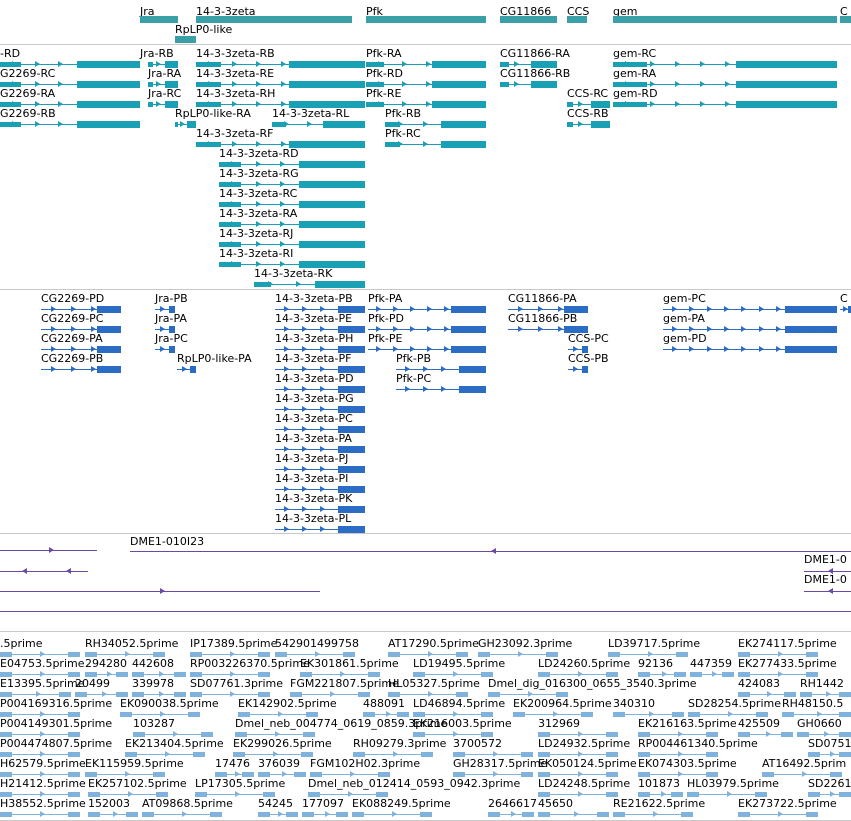 This screenshot has width=851, height=821. What do you see at coordinates (386, 318) in the screenshot?
I see `protein-label: Pfk-PD` at bounding box center [386, 318].